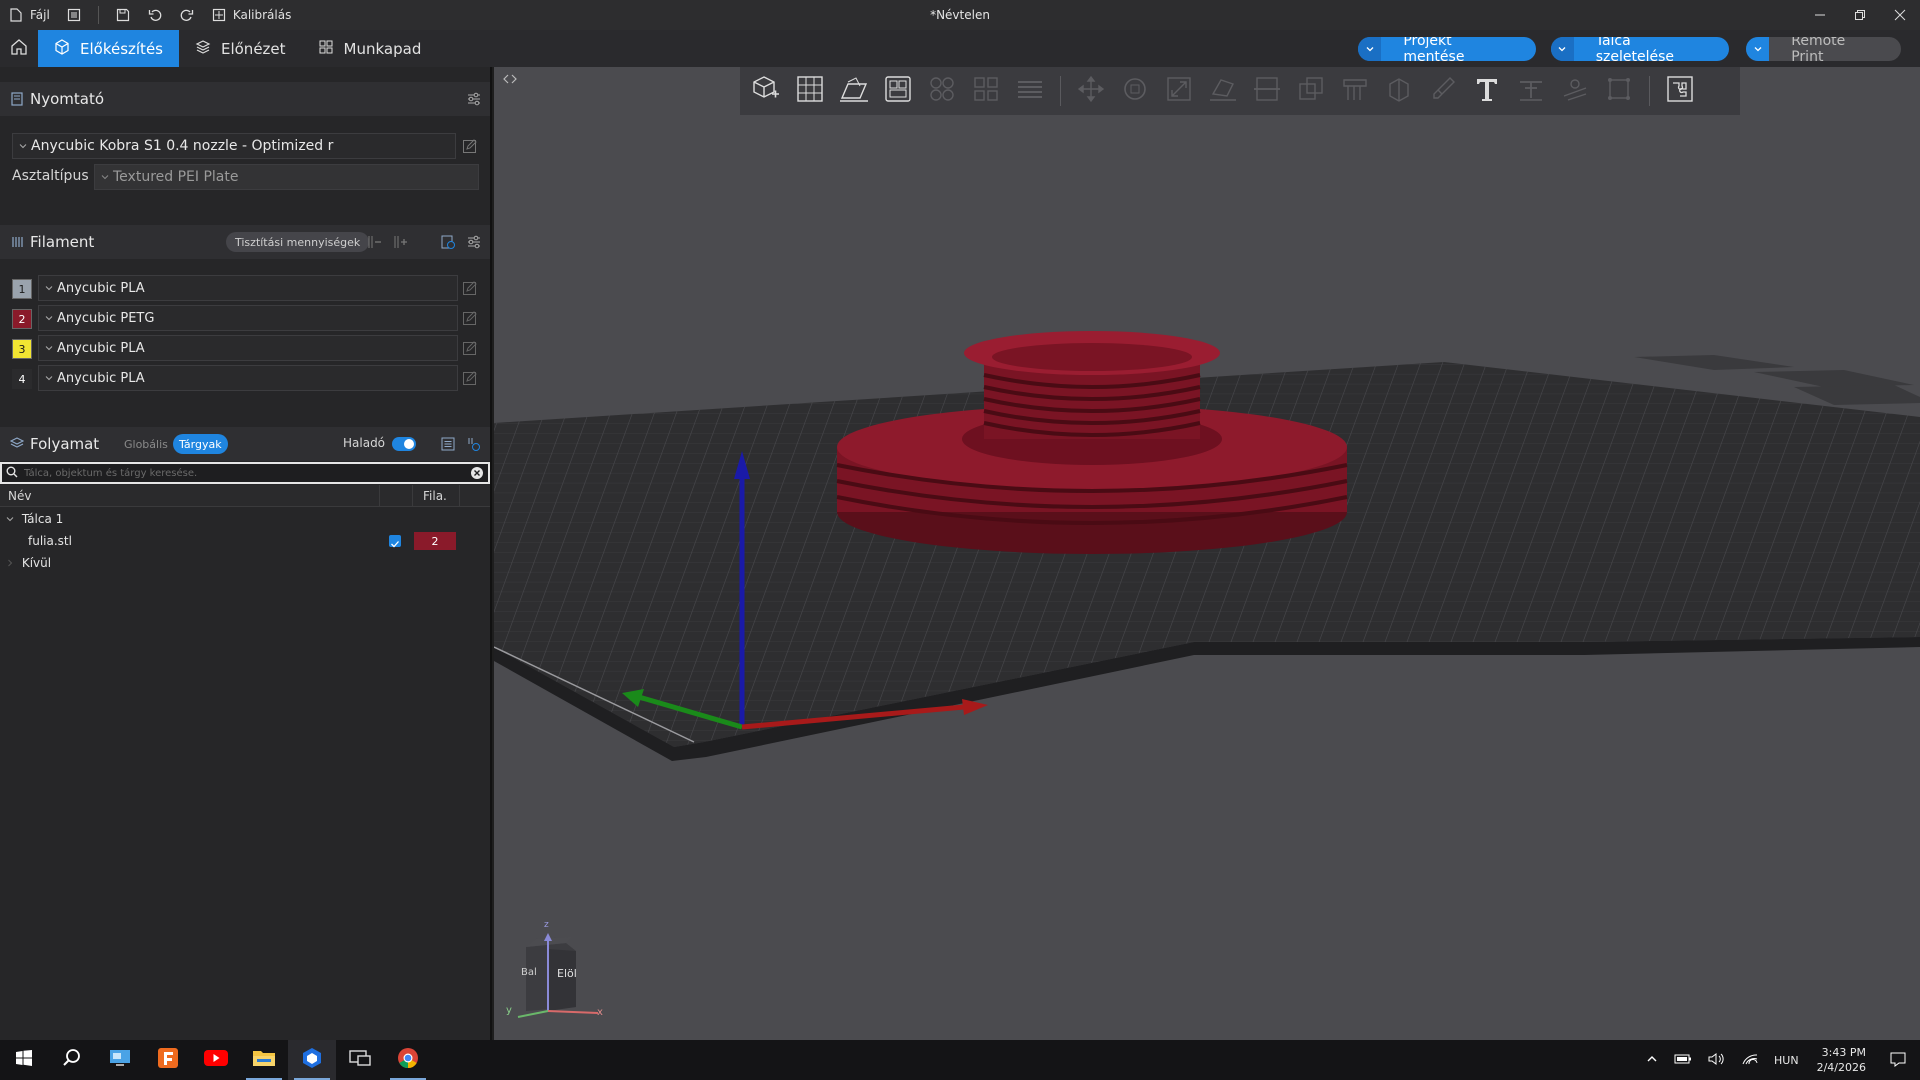 This screenshot has width=1920, height=1080. What do you see at coordinates (248, 348) in the screenshot?
I see `filament-3-select: Anycubic PLA` at bounding box center [248, 348].